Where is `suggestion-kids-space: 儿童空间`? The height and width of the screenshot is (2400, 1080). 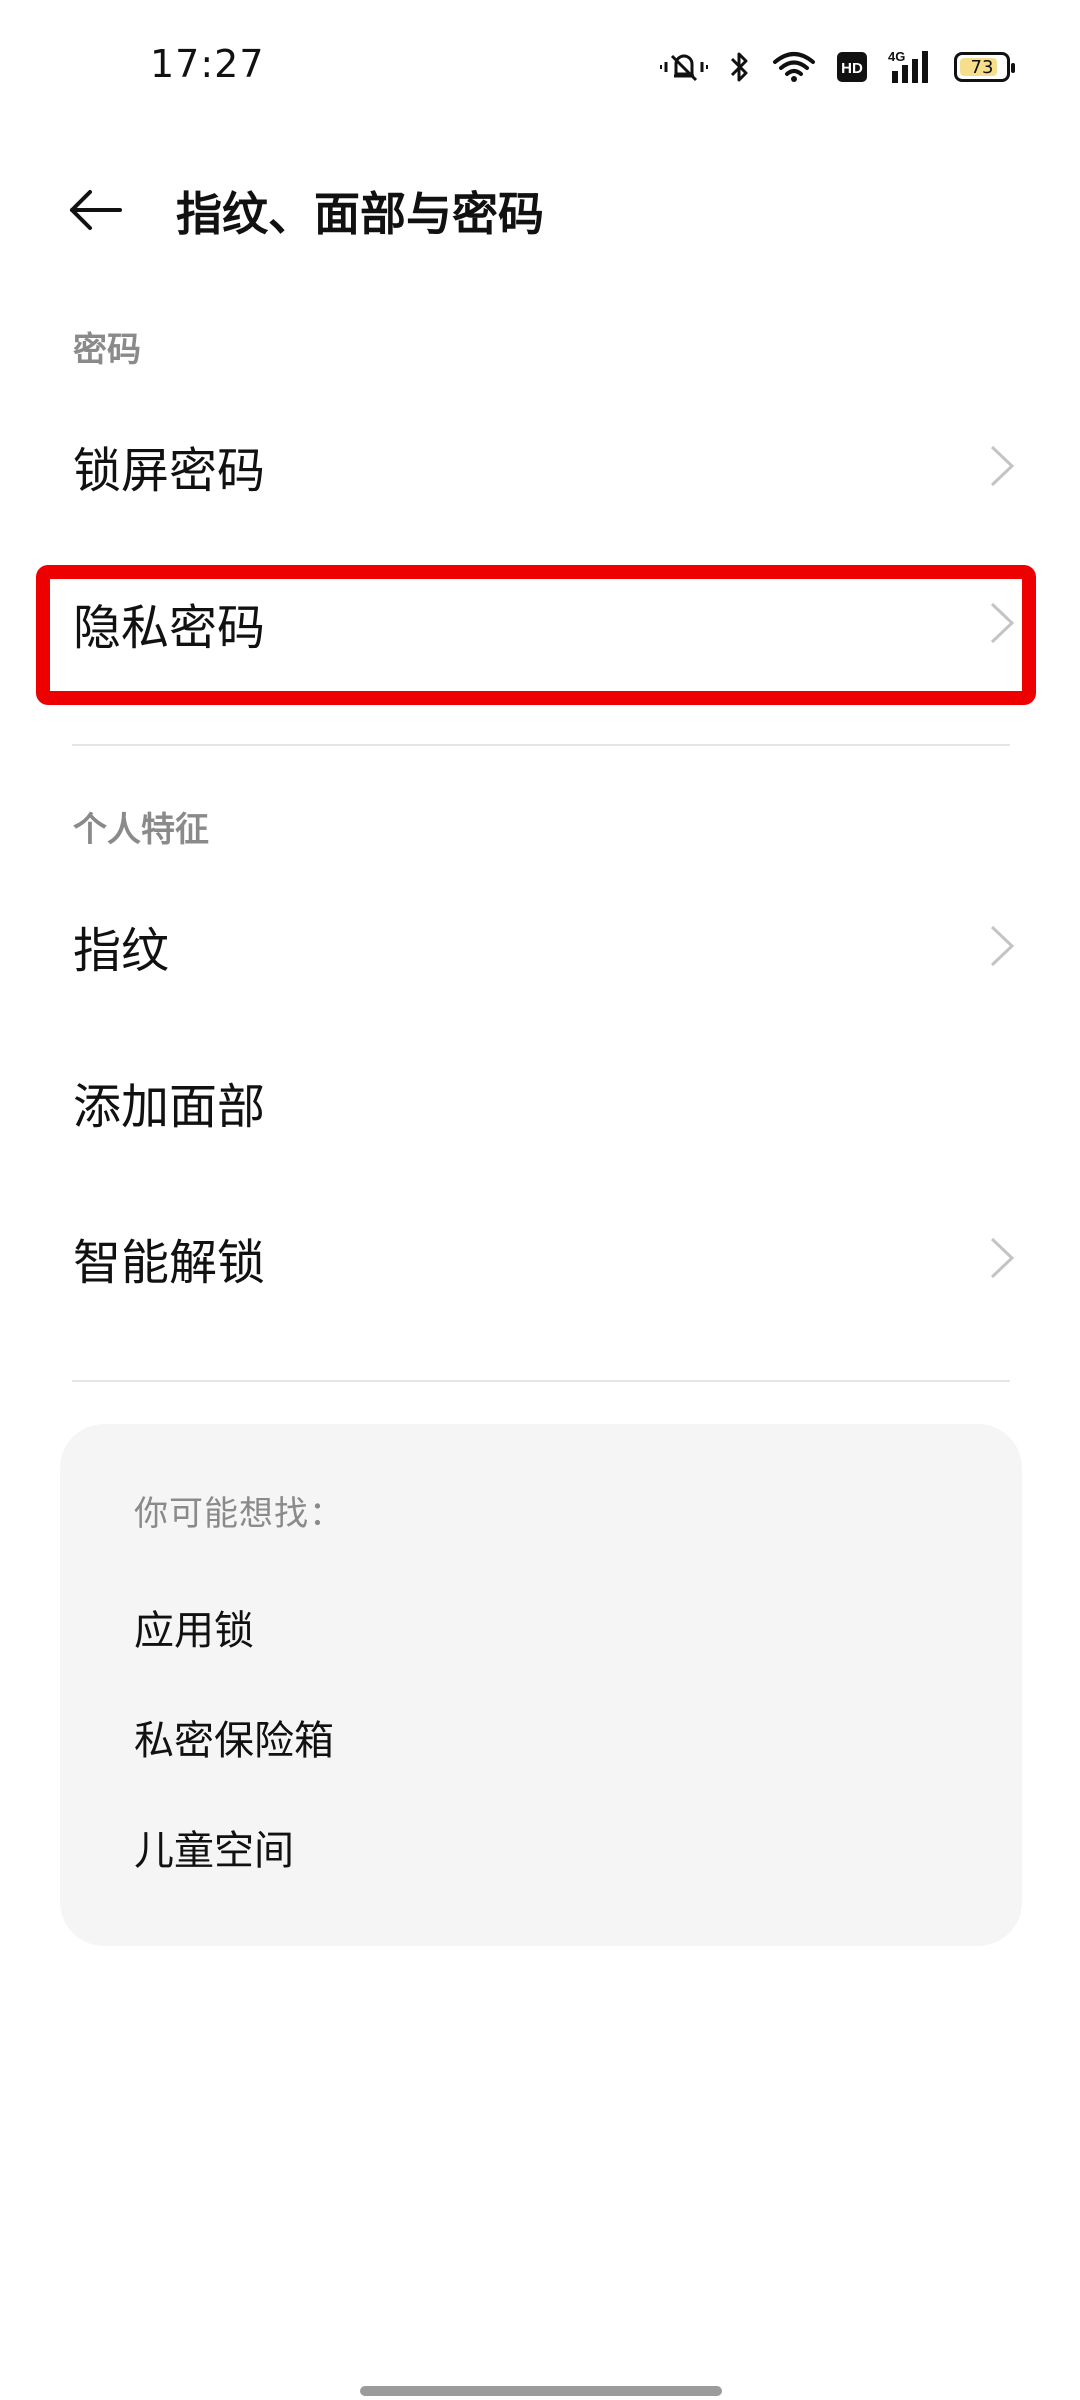 suggestion-kids-space: 儿童空间 is located at coordinates (214, 1847).